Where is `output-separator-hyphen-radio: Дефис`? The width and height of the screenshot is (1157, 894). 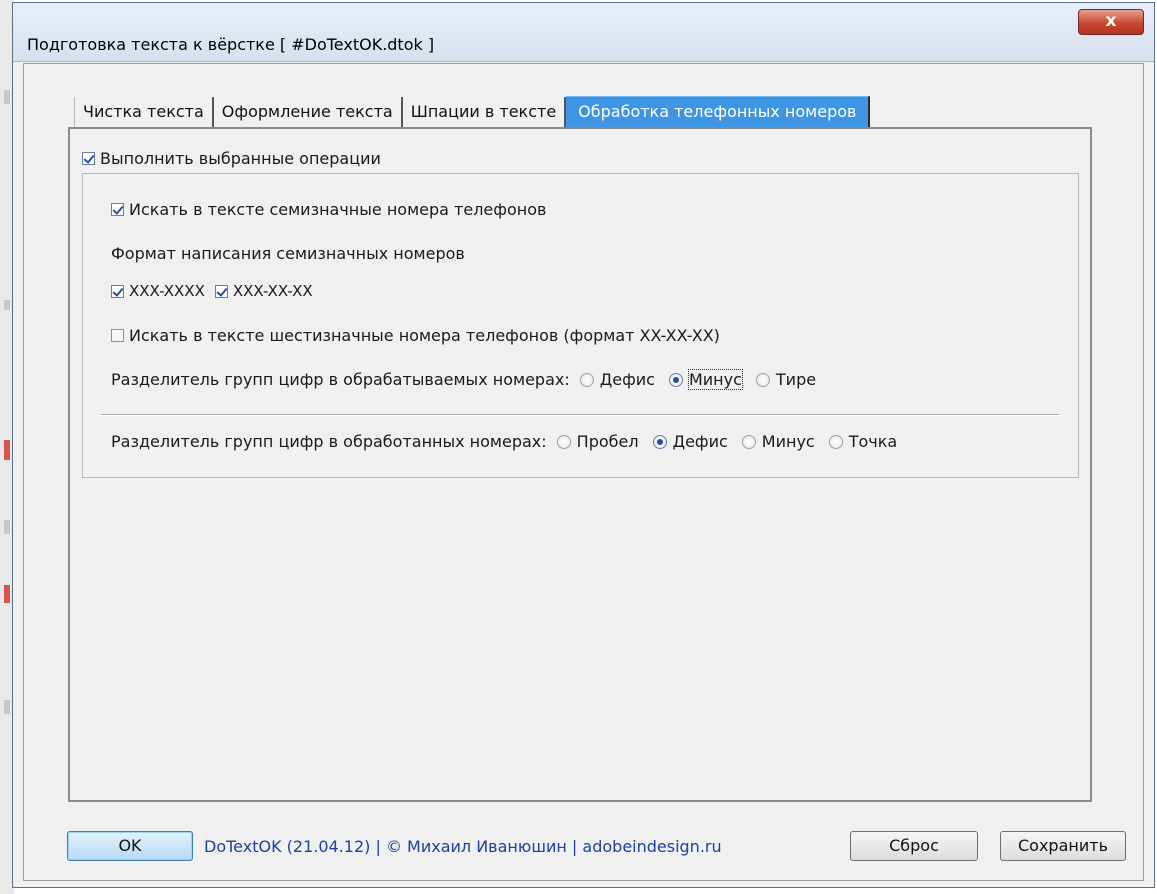
output-separator-hyphen-radio: Дефис is located at coordinates (690, 441).